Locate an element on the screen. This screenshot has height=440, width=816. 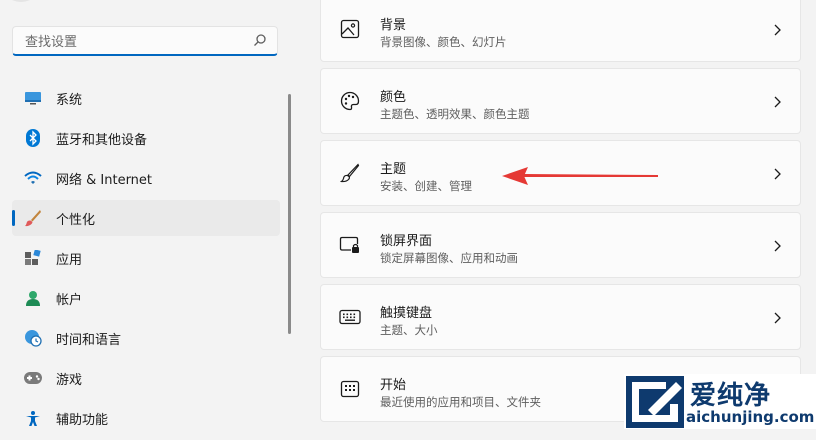
setting-card-background: 背景 背景图像、颜色、幻灯片 is located at coordinates (560, 31).